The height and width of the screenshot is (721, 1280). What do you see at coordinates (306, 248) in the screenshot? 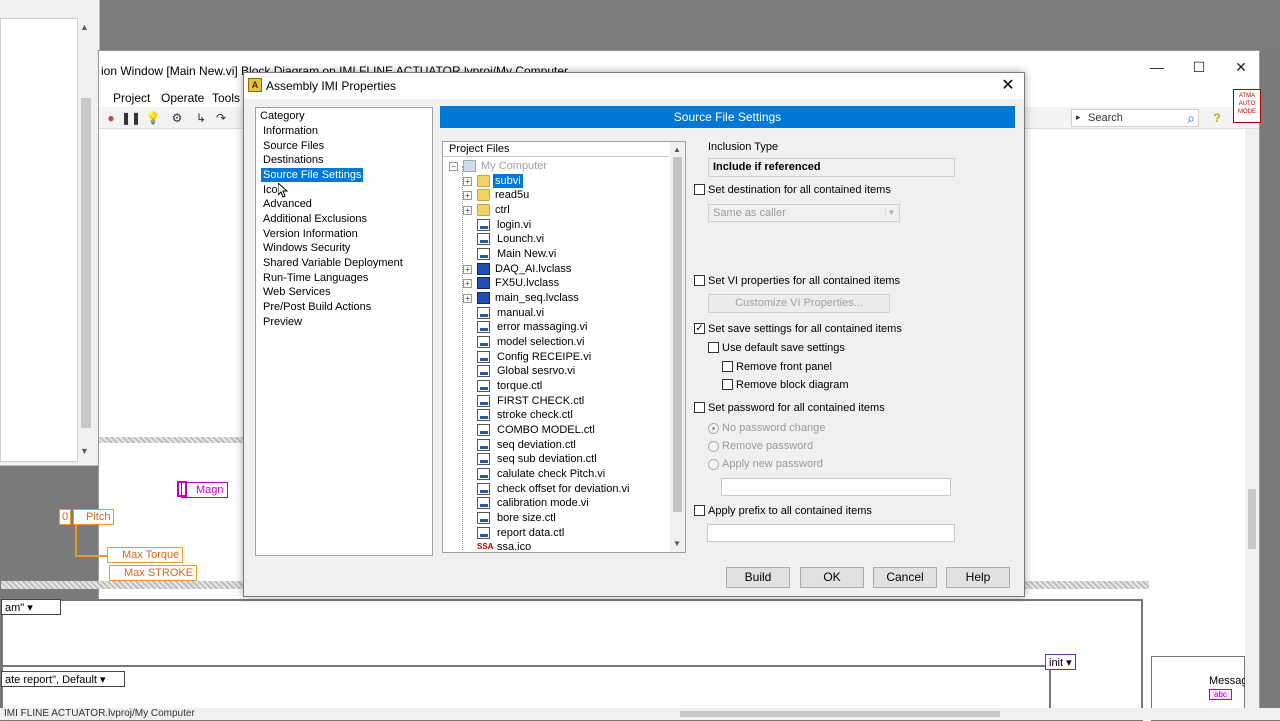
I see `category-windows-security: Windows Security` at bounding box center [306, 248].